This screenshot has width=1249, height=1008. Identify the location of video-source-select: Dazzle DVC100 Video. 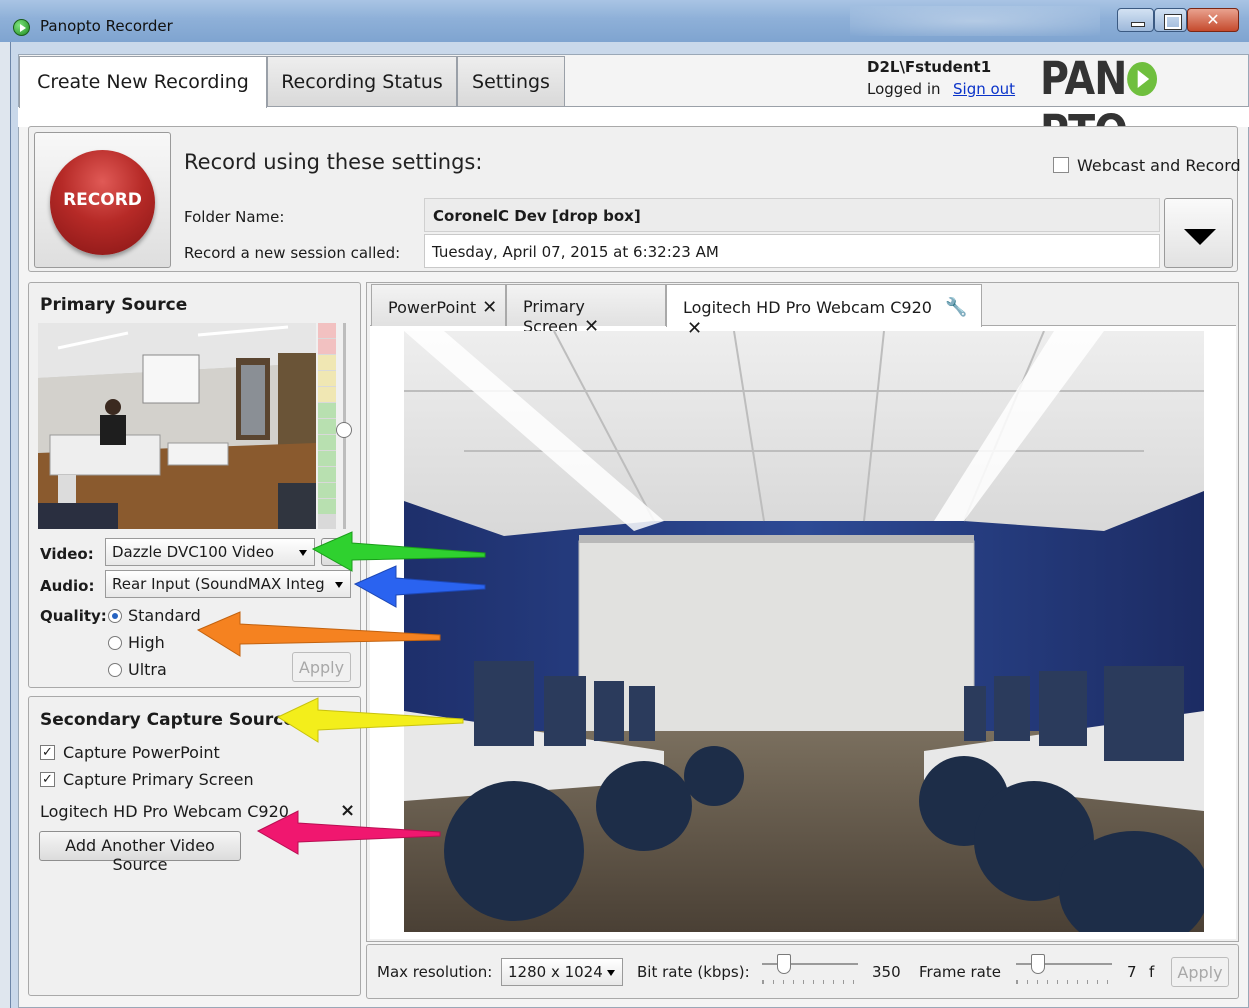
(210, 552).